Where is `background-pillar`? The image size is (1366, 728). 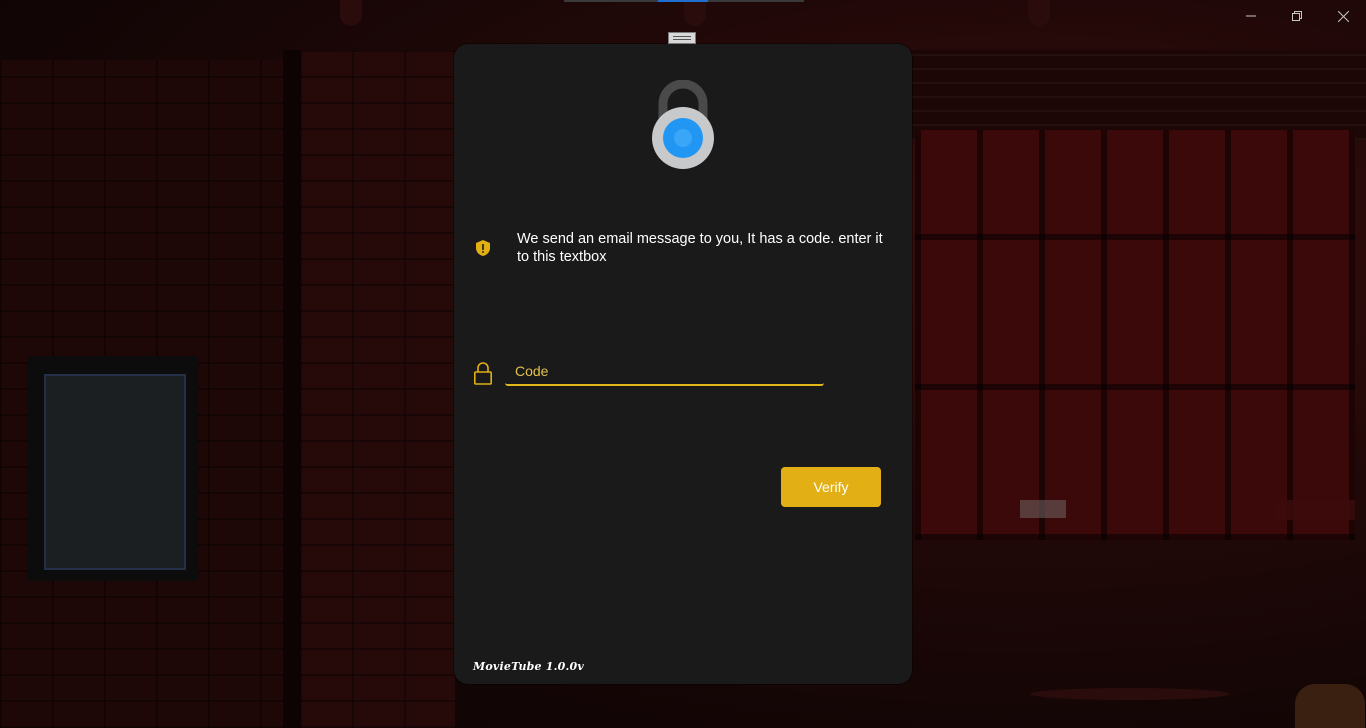
background-pillar is located at coordinates (292, 389).